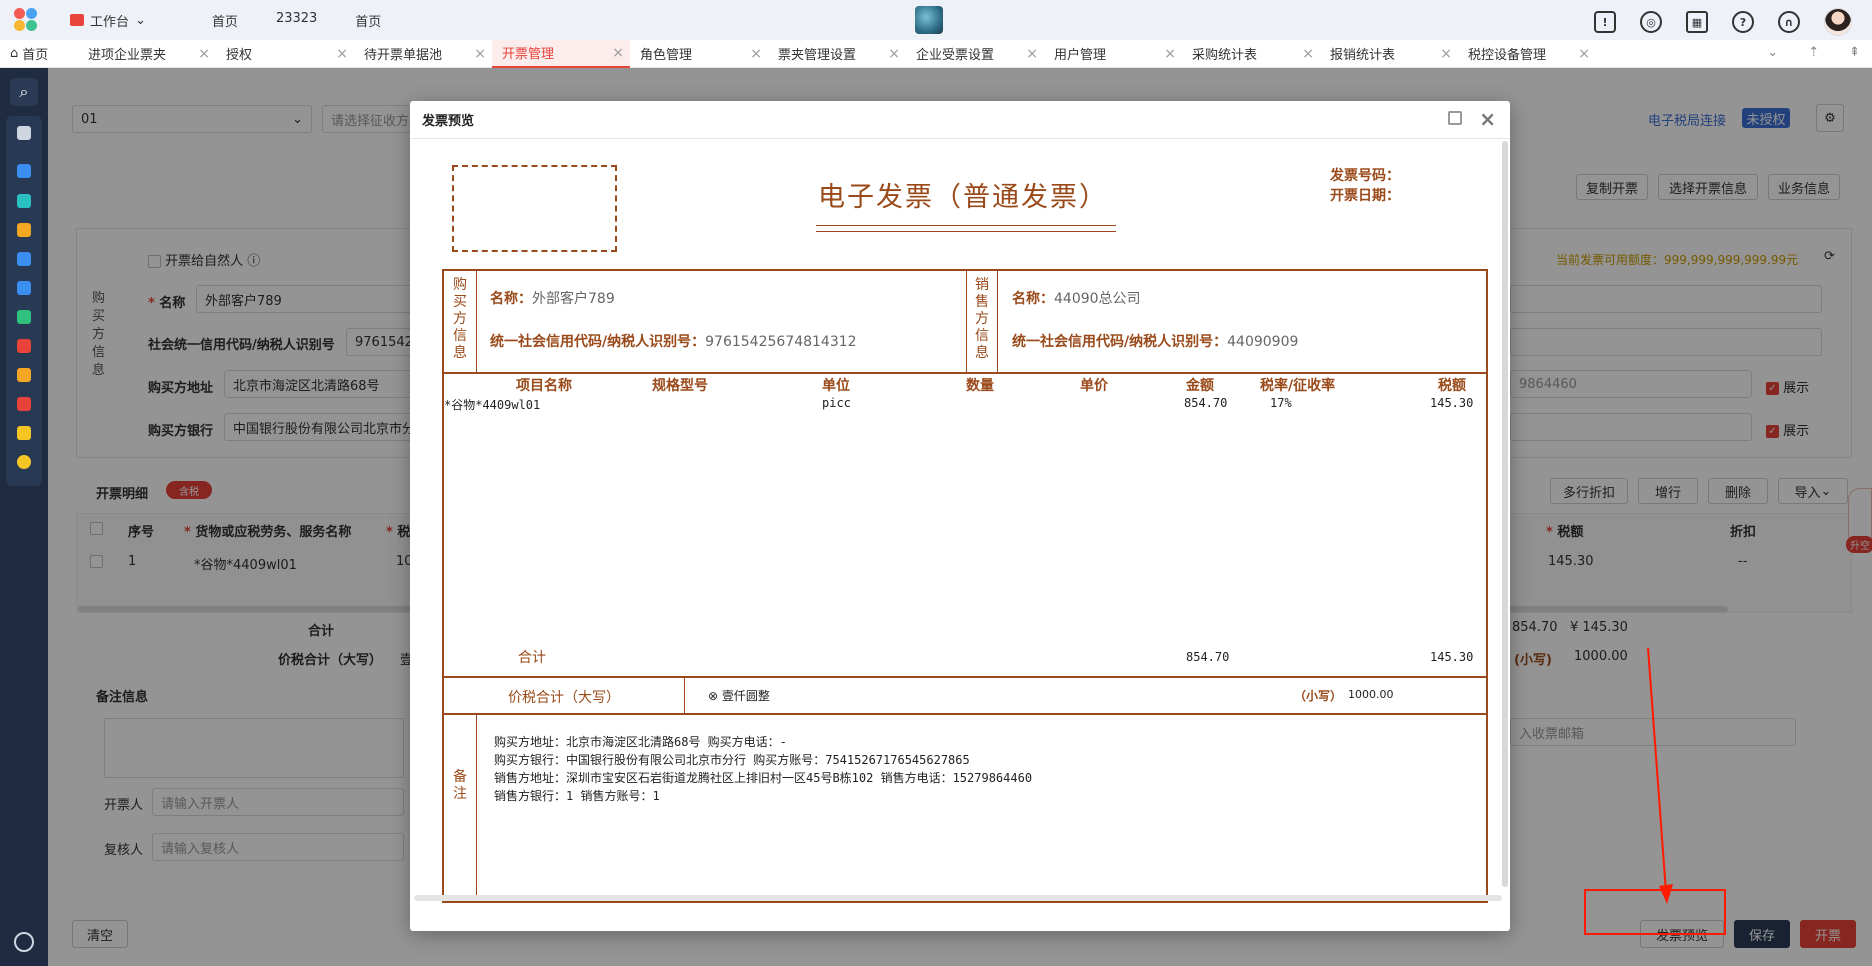  What do you see at coordinates (147, 54) in the screenshot?
I see `tab-incoming-folder: 进项企业票夹 ×` at bounding box center [147, 54].